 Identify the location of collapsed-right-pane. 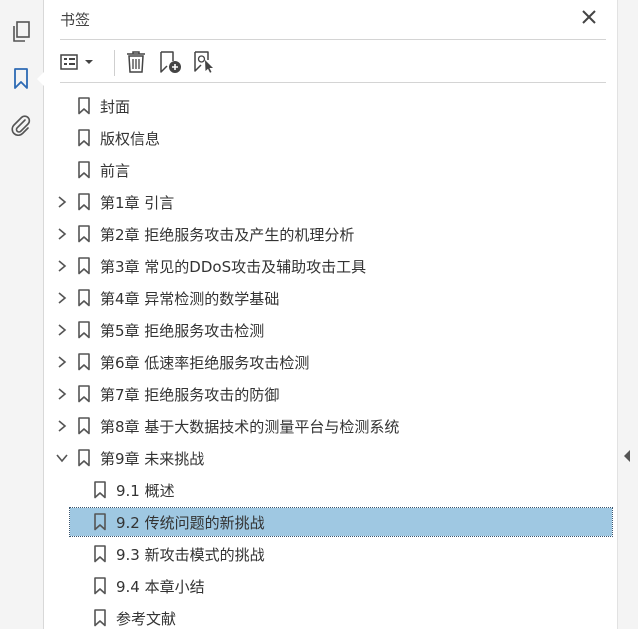
(627, 314).